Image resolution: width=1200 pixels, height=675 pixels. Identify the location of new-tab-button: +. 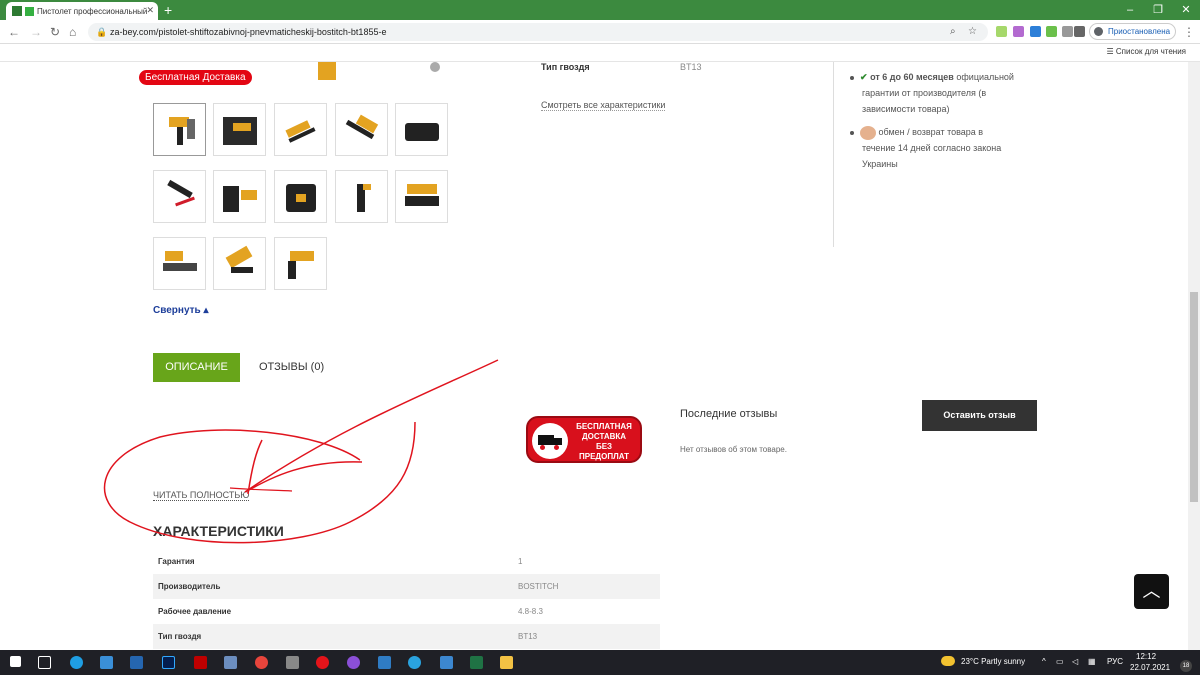
(168, 10).